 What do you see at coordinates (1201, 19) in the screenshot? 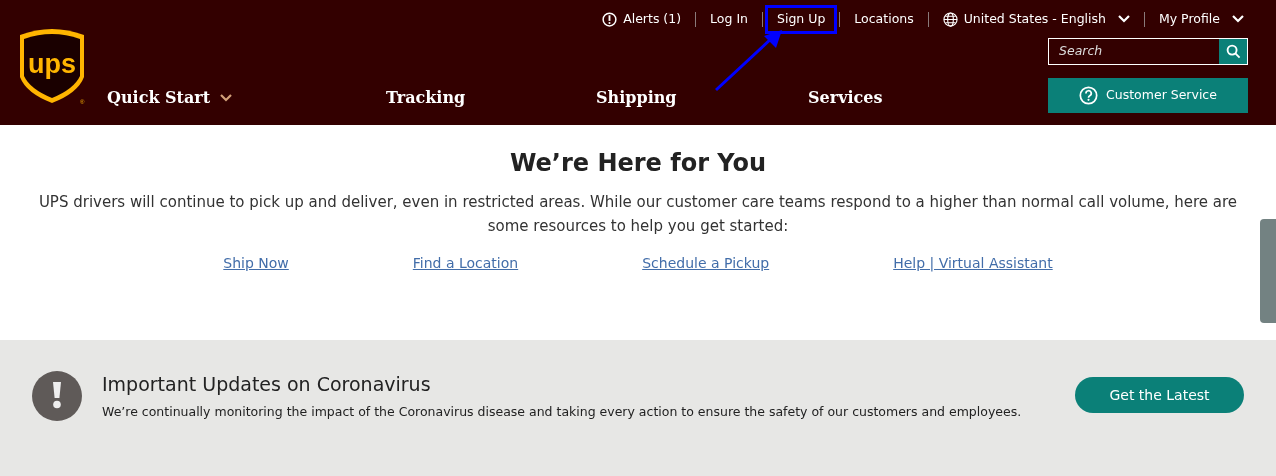
I see `utility-link: My Profile` at bounding box center [1201, 19].